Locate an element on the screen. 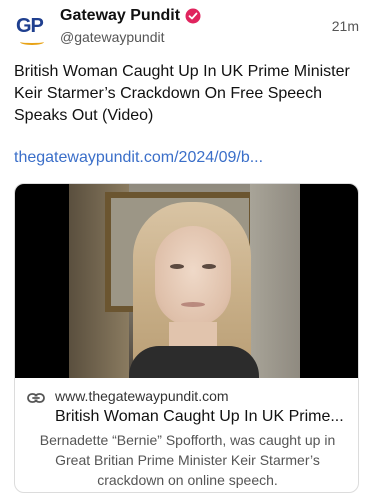  verified-badge-icon is located at coordinates (193, 16).